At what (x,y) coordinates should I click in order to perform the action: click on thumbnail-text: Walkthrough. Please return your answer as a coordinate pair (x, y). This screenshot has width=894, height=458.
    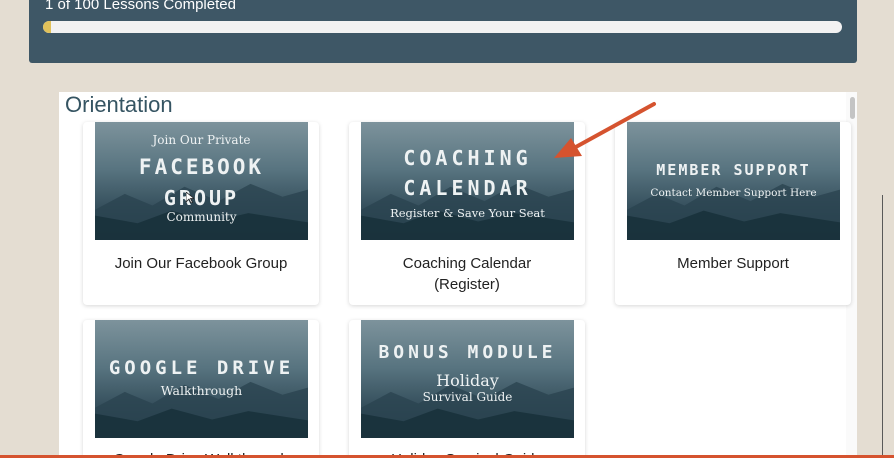
    Looking at the image, I should click on (201, 390).